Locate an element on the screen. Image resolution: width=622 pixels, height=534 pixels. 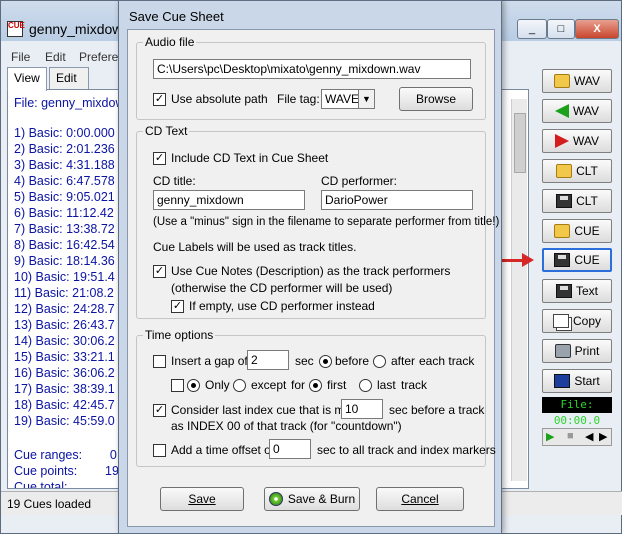
cd-title-field: genny_mixdown is located at coordinates (229, 200).